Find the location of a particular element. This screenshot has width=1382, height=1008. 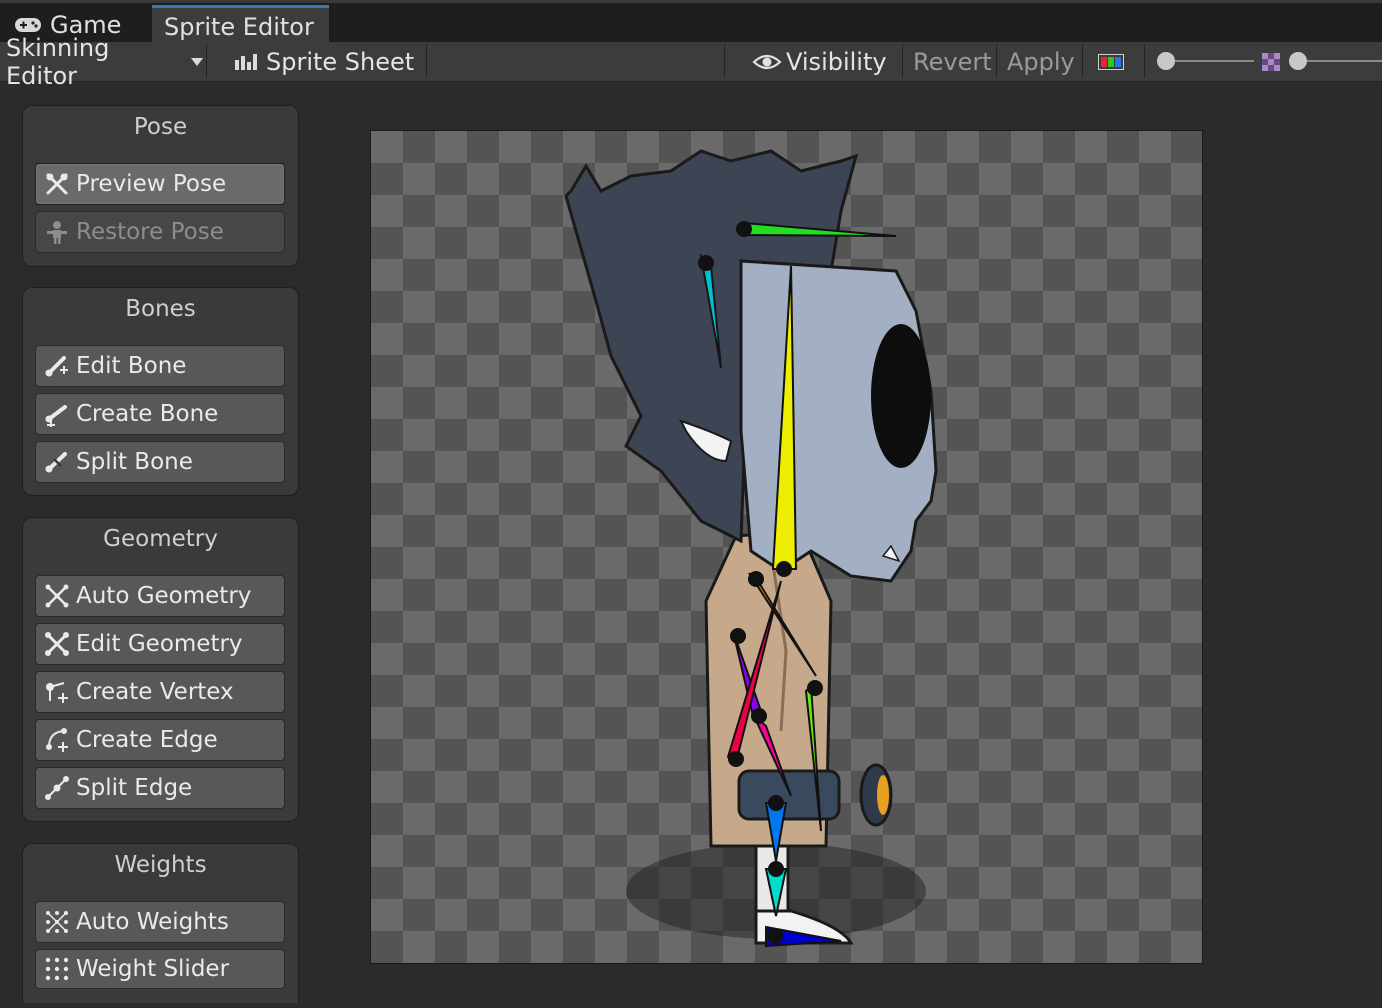

window-tab-strip: Game Sprite Editor is located at coordinates (691, 22).